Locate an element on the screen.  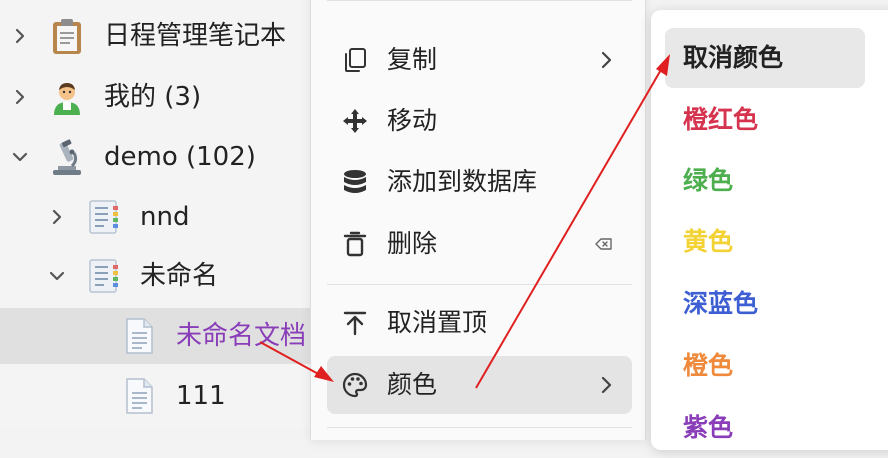
menu-item-add-to-database: 添加到数据库 is located at coordinates (479, 182).